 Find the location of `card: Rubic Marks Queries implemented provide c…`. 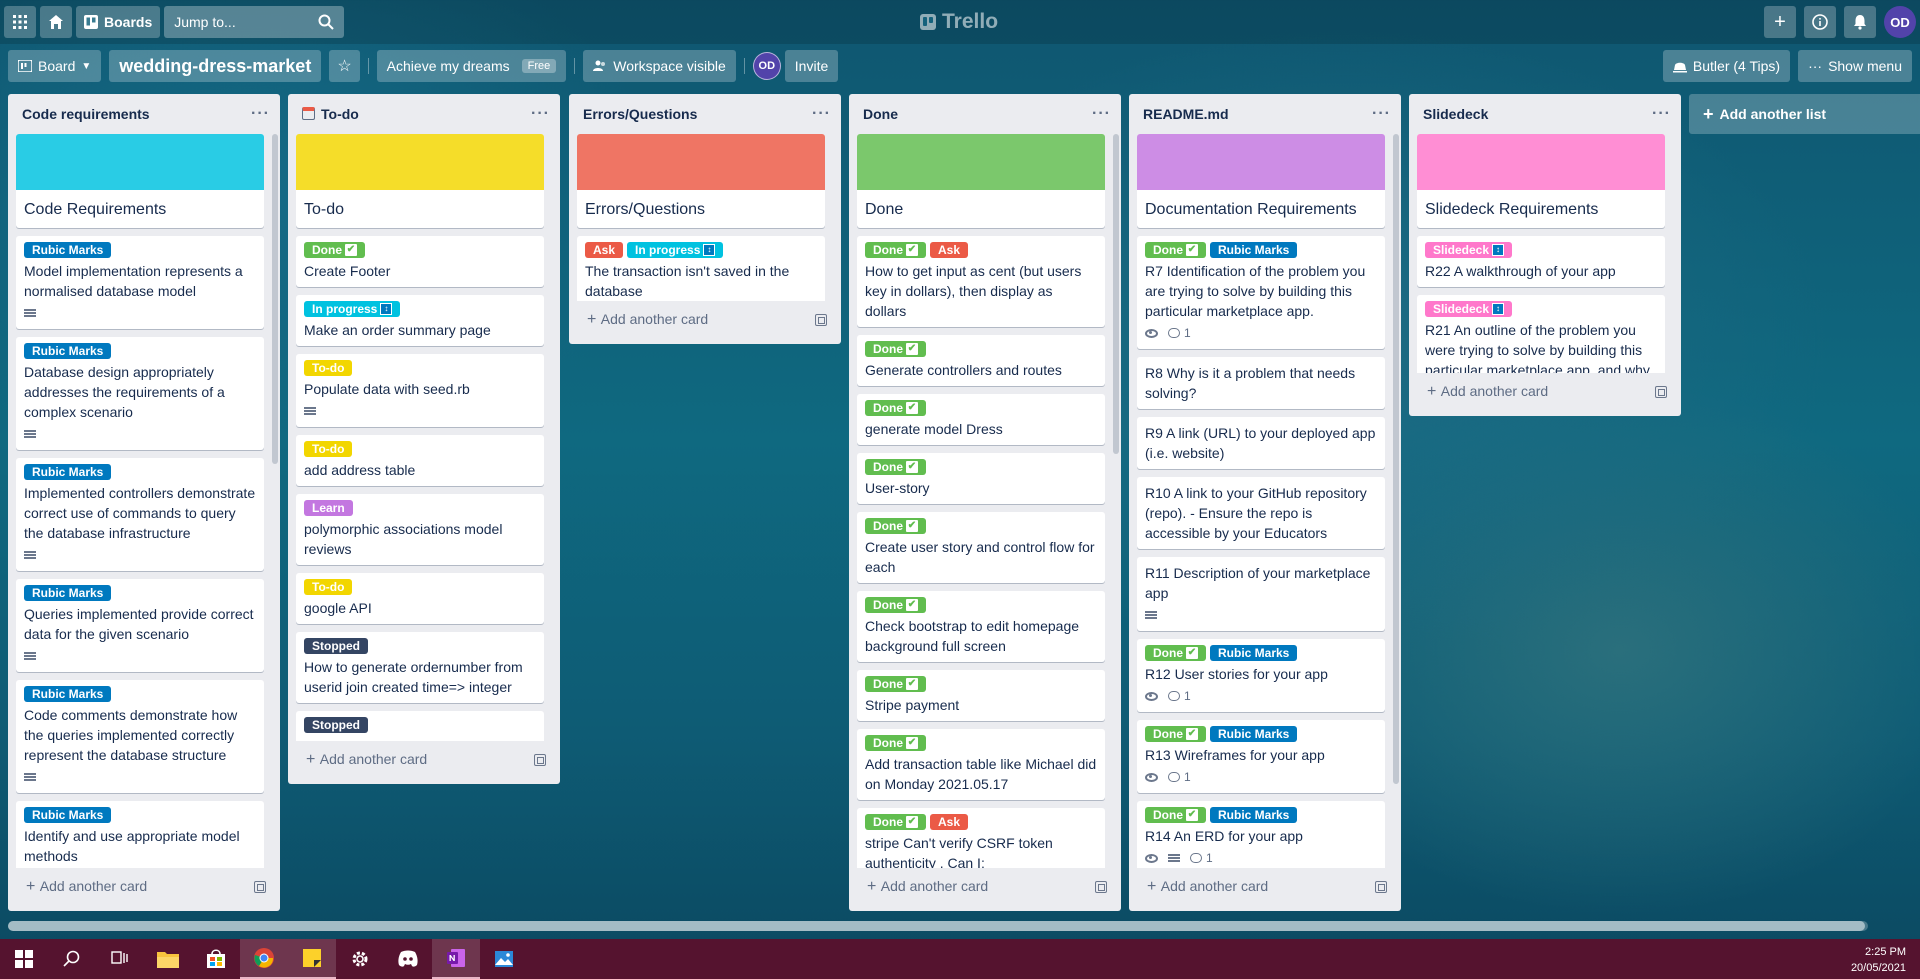

card: Rubic Marks Queries implemented provide c… is located at coordinates (140, 625).